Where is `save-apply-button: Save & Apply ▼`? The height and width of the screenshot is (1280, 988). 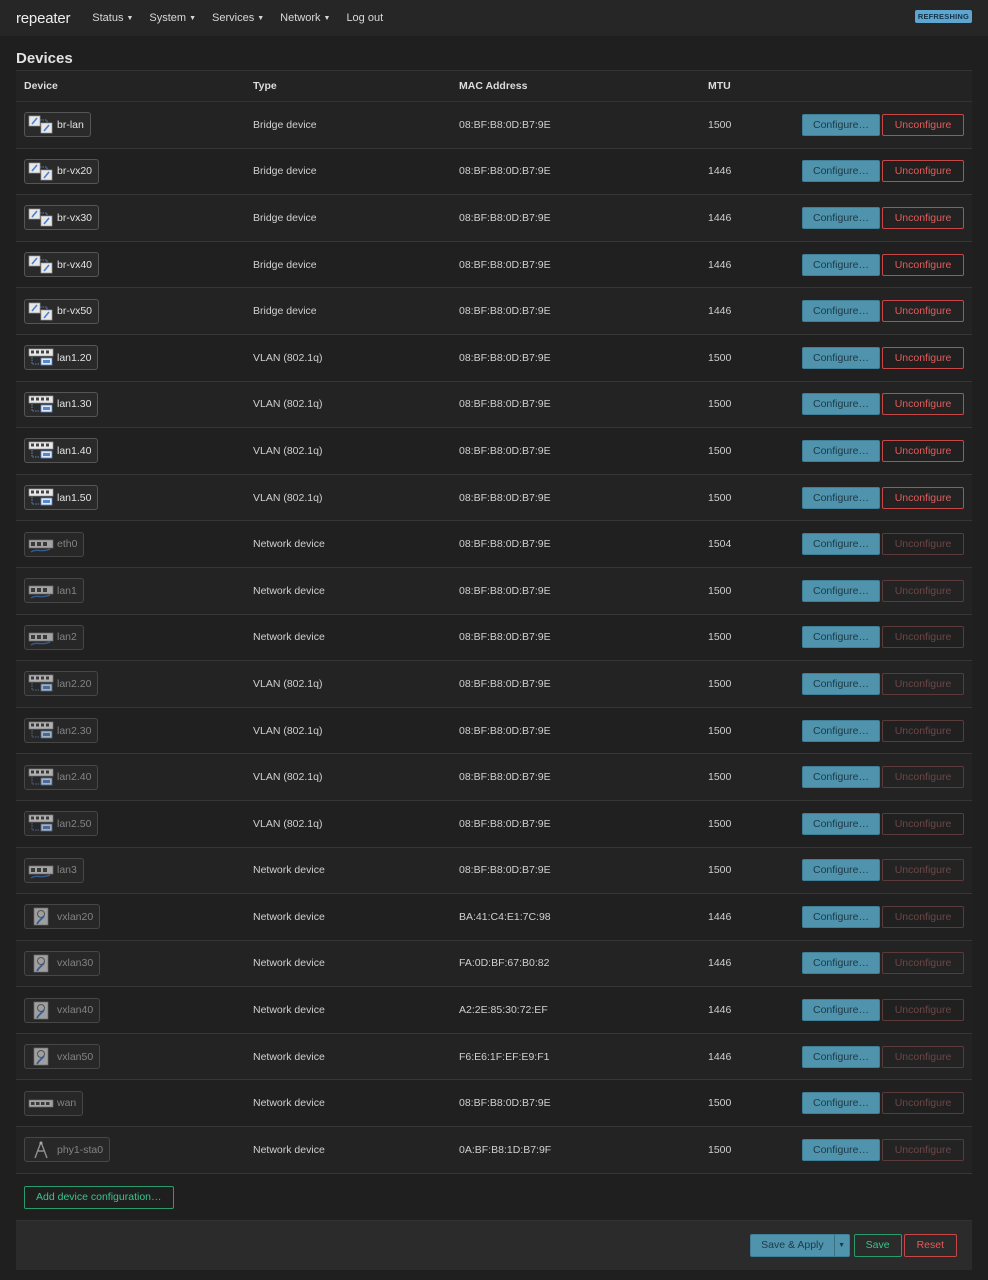 save-apply-button: Save & Apply ▼ is located at coordinates (800, 1245).